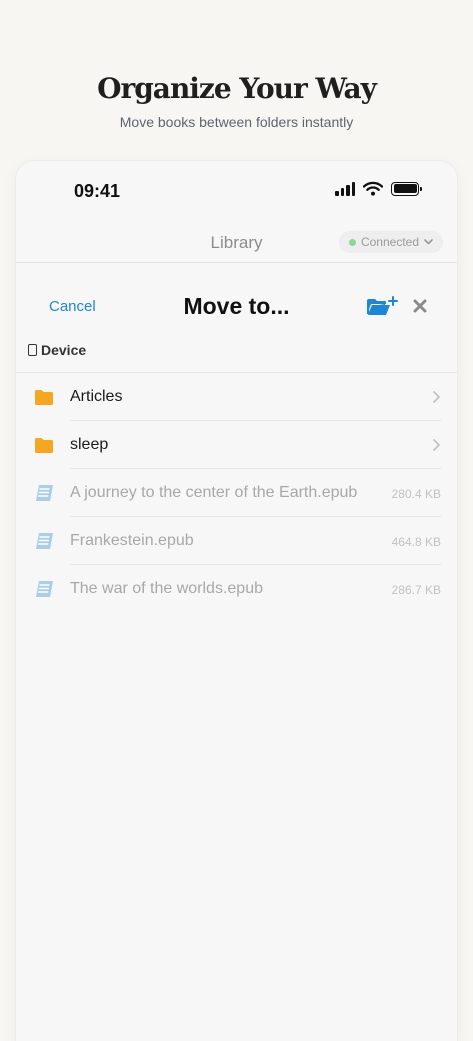 The image size is (473, 1041). Describe the element at coordinates (352, 242) in the screenshot. I see `connected-dot-icon` at that location.